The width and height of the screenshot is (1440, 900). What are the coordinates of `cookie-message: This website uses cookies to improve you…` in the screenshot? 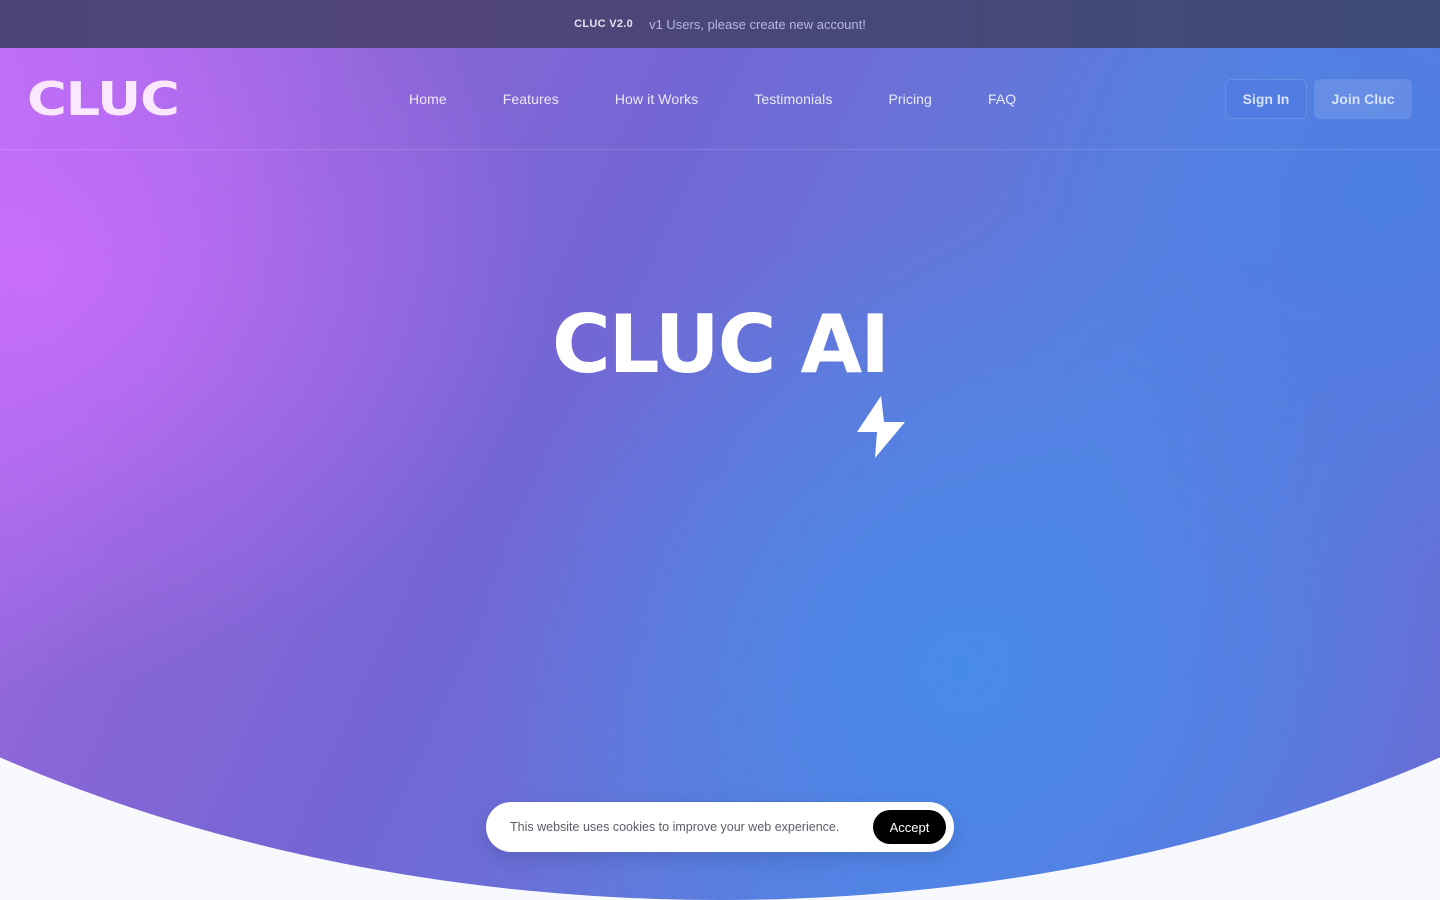 It's located at (675, 827).